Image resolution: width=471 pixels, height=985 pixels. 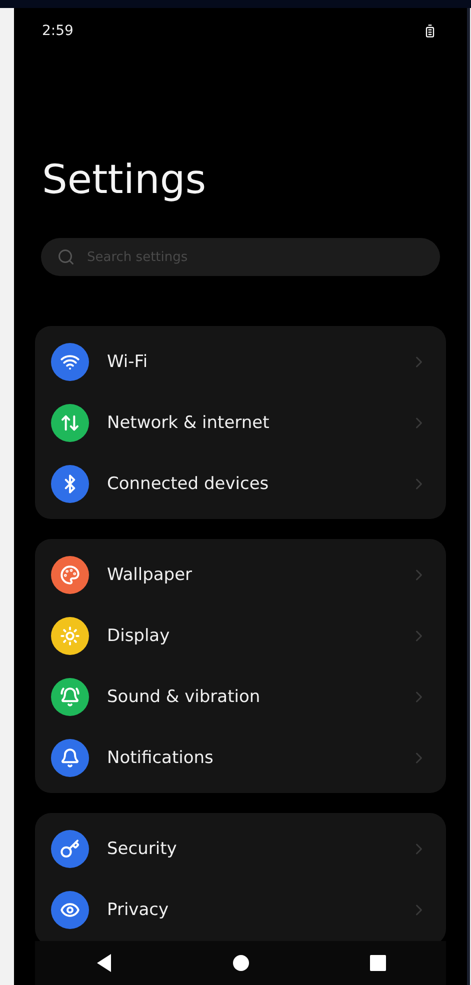 I want to click on settings-item: Wallpaper, so click(x=240, y=574).